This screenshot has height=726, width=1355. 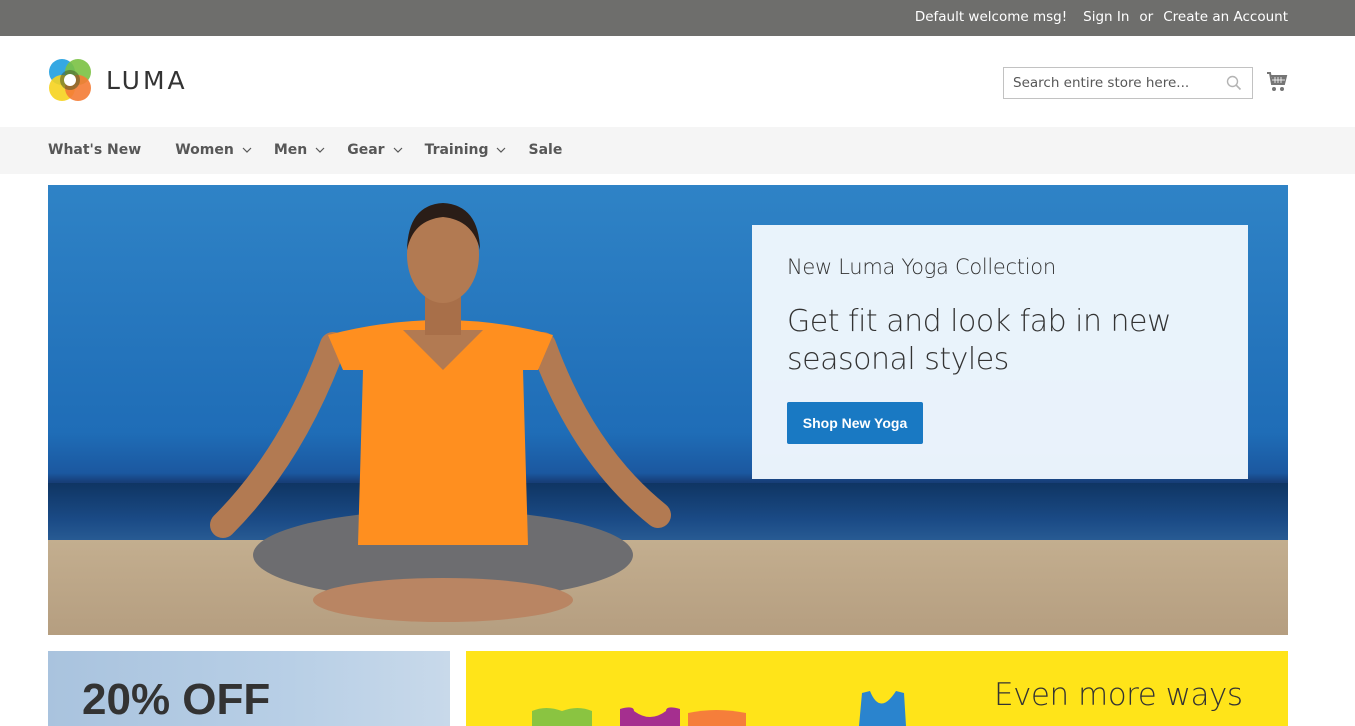 I want to click on logo: LUMA, so click(x=118, y=80).